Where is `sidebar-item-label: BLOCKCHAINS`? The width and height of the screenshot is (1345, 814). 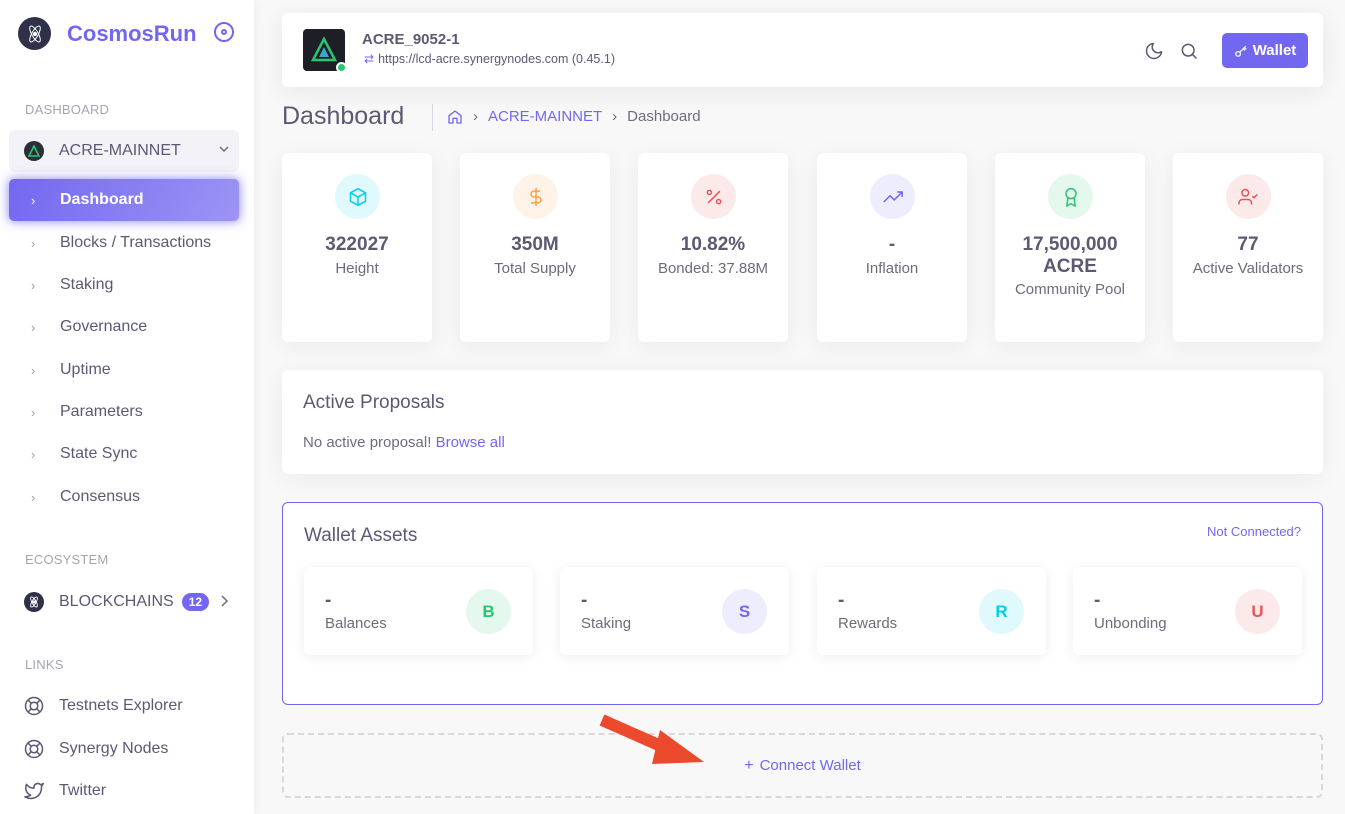
sidebar-item-label: BLOCKCHAINS is located at coordinates (116, 601).